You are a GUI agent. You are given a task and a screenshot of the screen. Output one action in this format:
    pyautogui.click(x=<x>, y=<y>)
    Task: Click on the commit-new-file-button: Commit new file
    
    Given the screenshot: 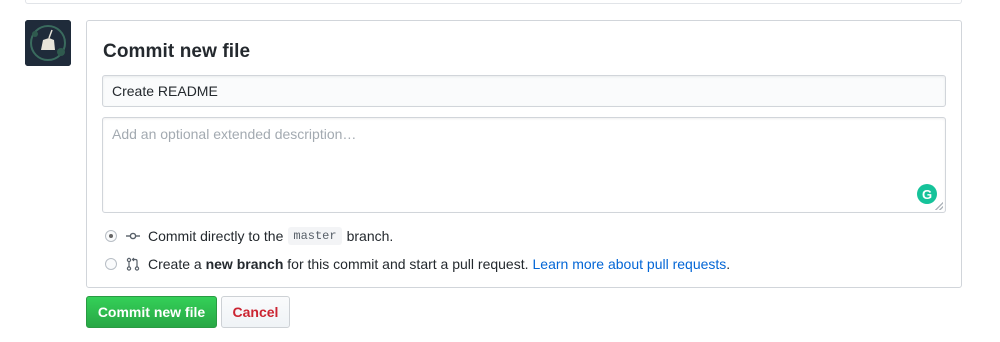 What is the action you would take?
    pyautogui.click(x=151, y=312)
    